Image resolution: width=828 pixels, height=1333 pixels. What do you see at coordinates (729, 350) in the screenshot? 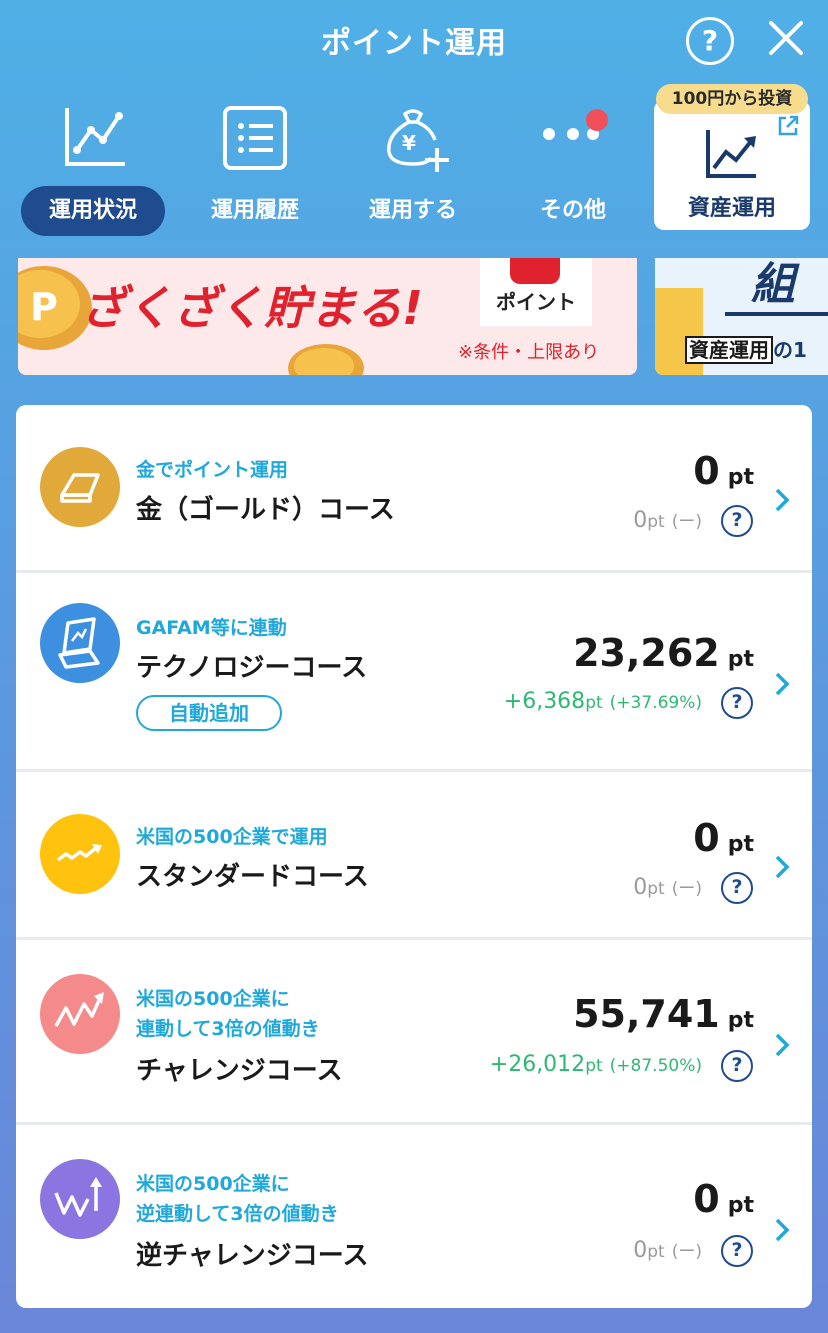
I see `banner2-asset-label: 資産運用` at bounding box center [729, 350].